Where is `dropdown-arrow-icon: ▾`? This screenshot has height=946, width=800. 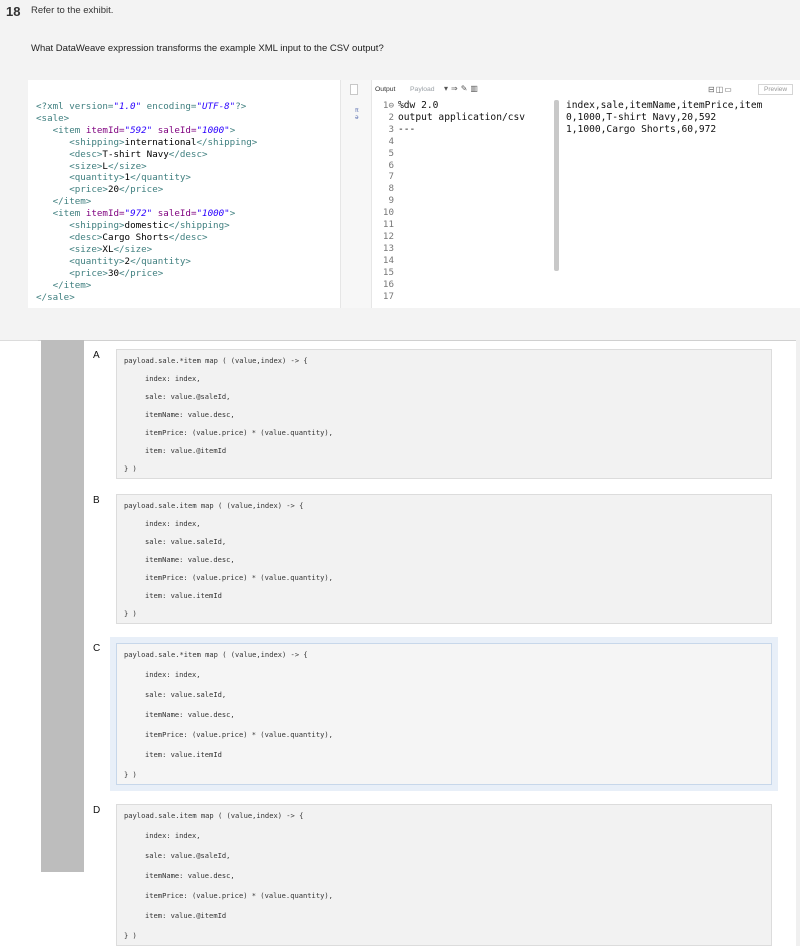 dropdown-arrow-icon: ▾ is located at coordinates (447, 88).